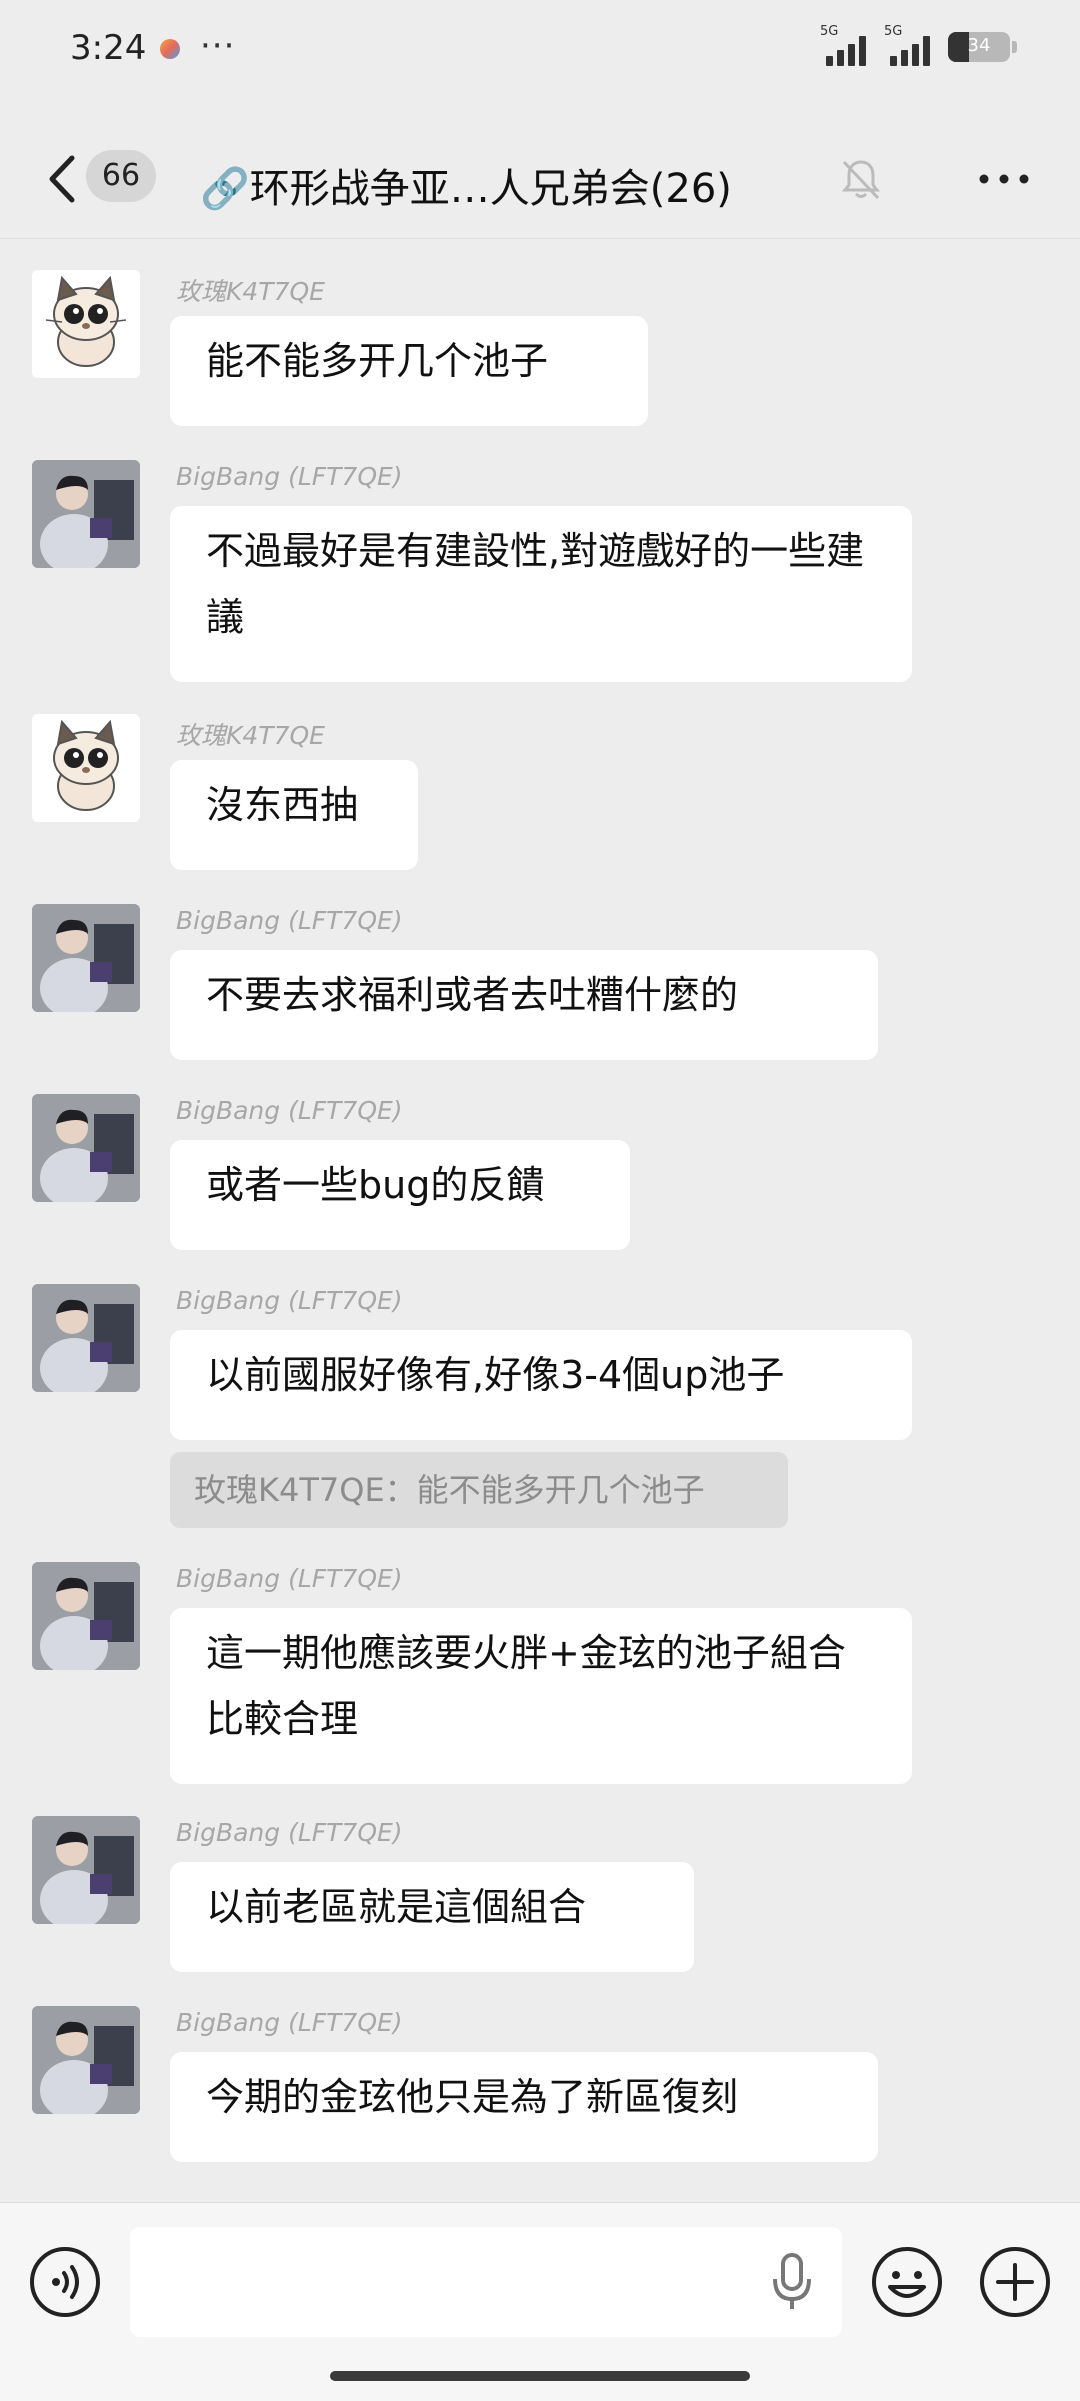 This screenshot has width=1080, height=2401. I want to click on message-text: 能不能多开几个池子, so click(377, 361).